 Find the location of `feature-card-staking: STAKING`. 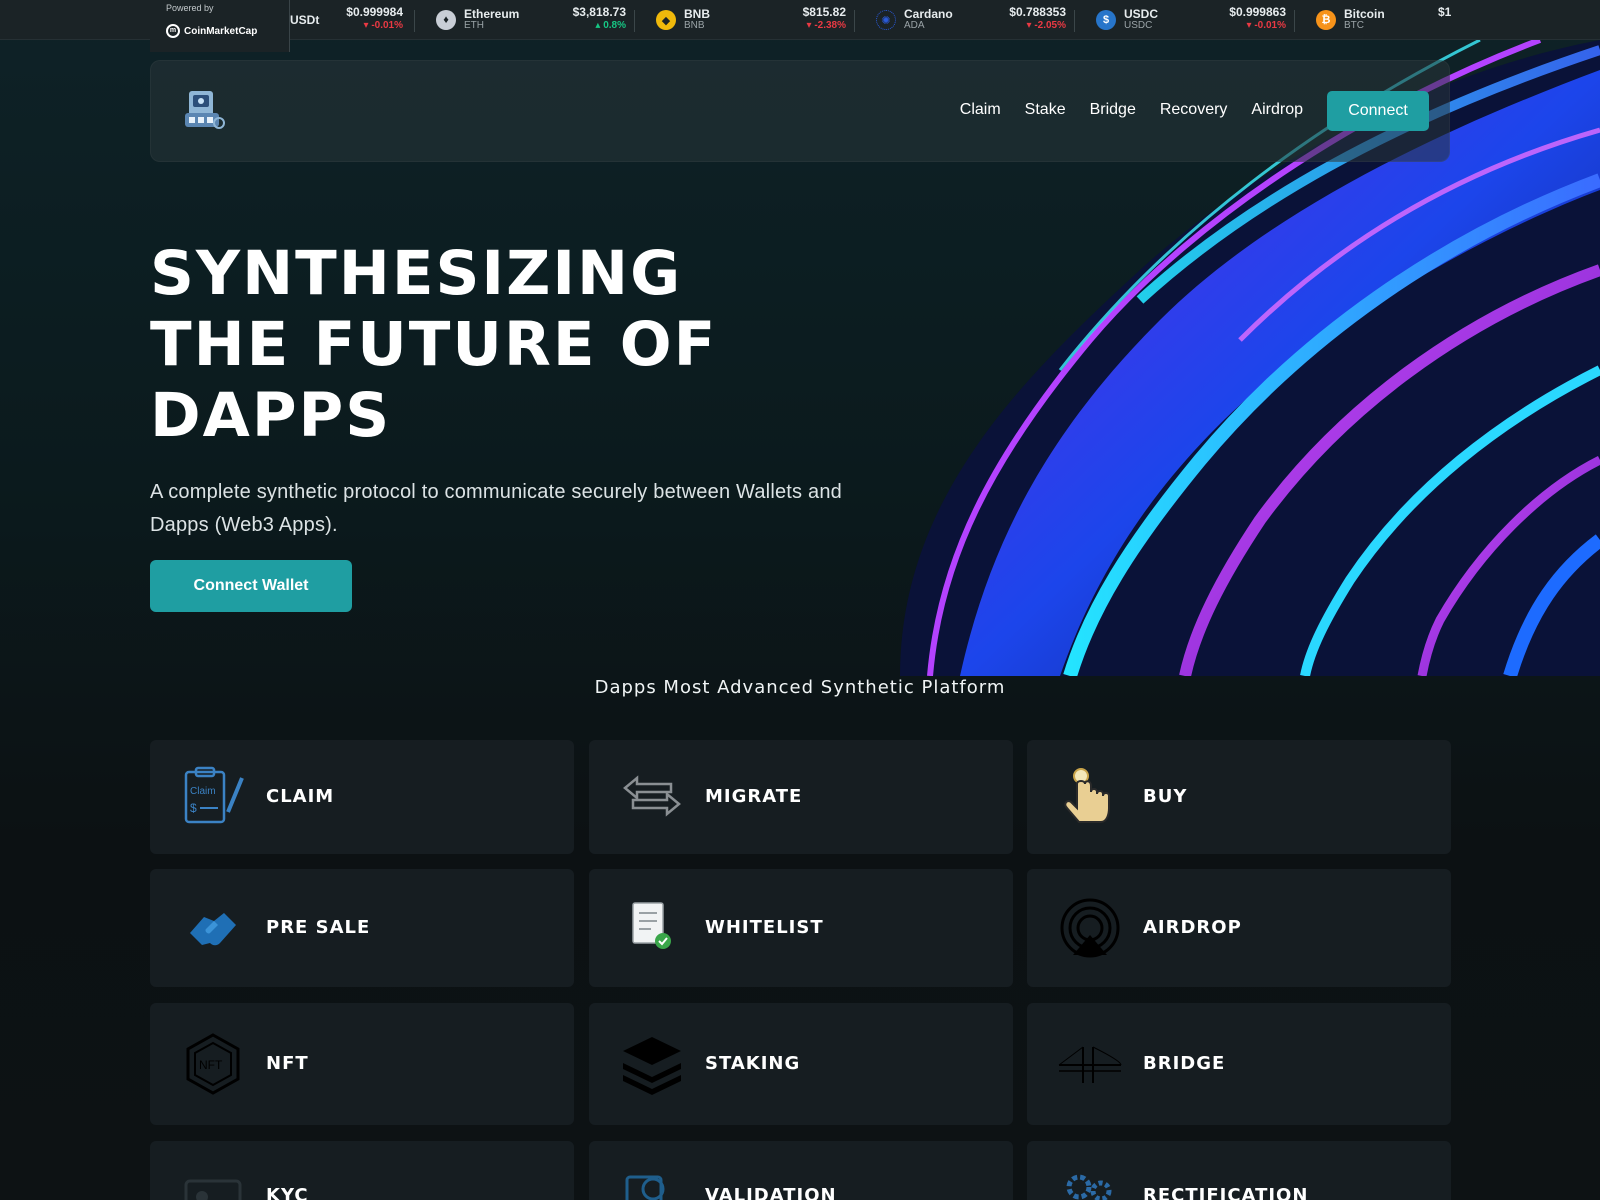

feature-card-staking: STAKING is located at coordinates (801, 1064).